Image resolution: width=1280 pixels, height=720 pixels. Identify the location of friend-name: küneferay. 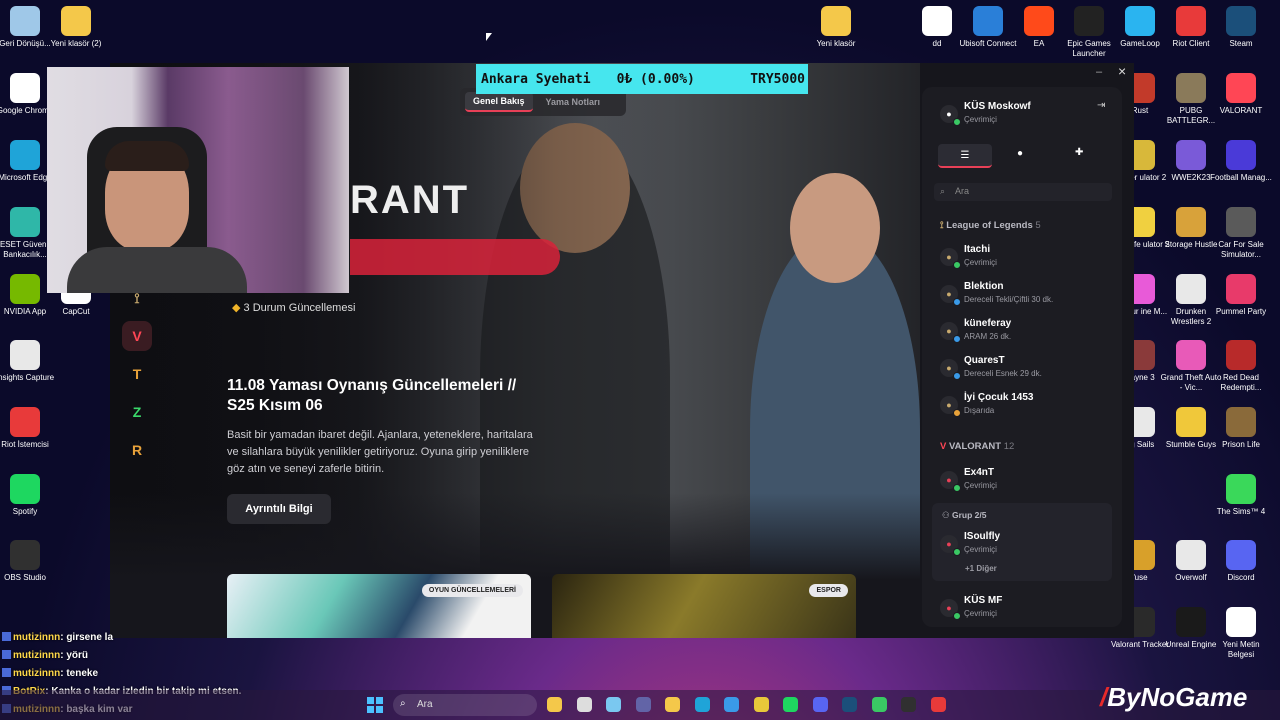
(988, 323).